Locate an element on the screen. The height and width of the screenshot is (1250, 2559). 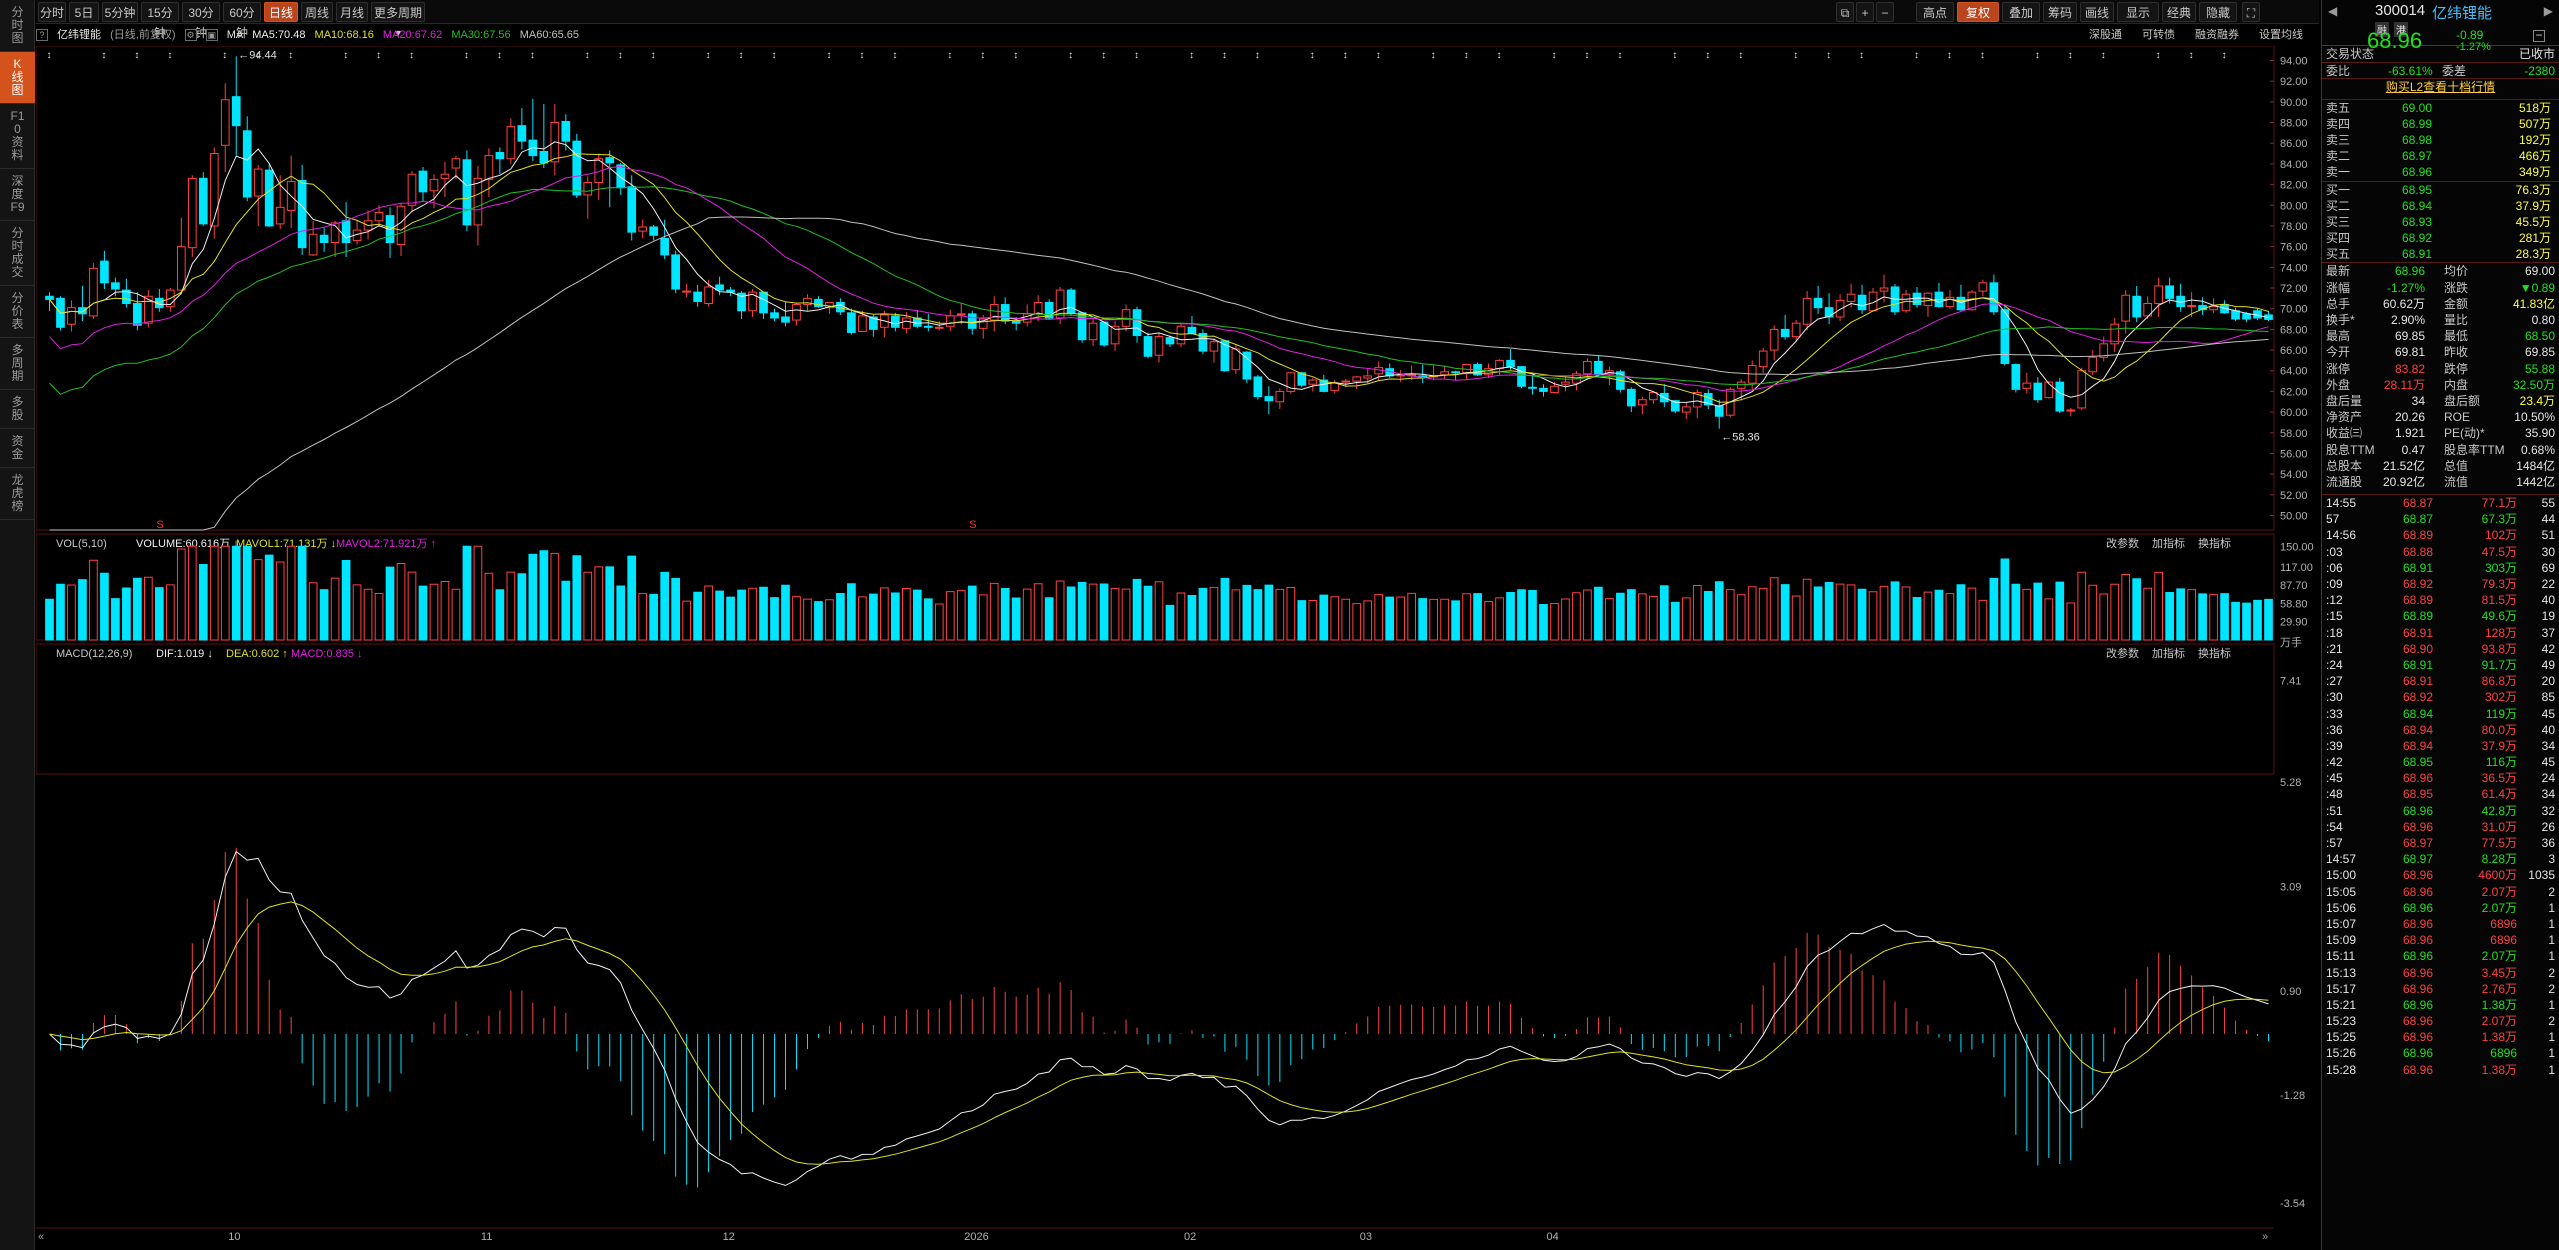
macd-panel-button: 改参数 is located at coordinates (2122, 653).